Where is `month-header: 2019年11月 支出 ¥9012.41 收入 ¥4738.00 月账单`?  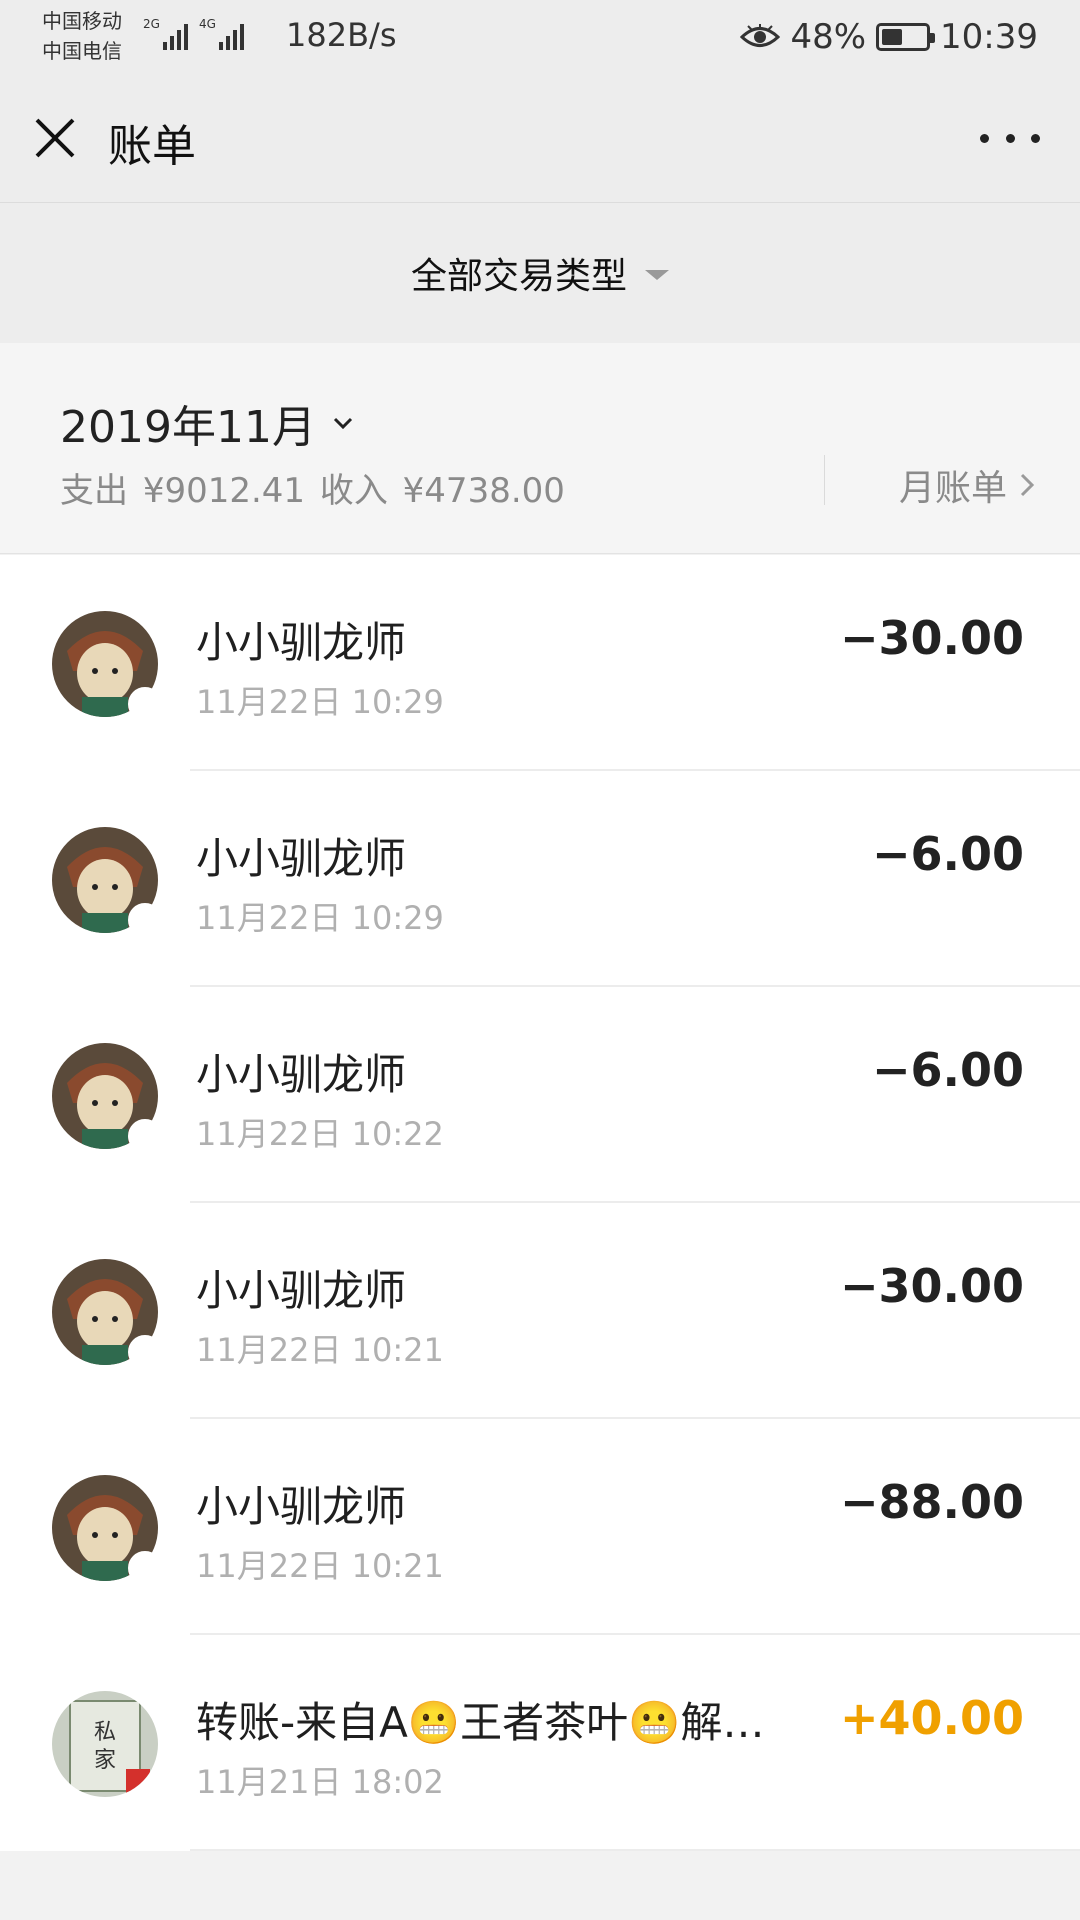 month-header: 2019年11月 支出 ¥9012.41 收入 ¥4738.00 月账单 is located at coordinates (540, 448).